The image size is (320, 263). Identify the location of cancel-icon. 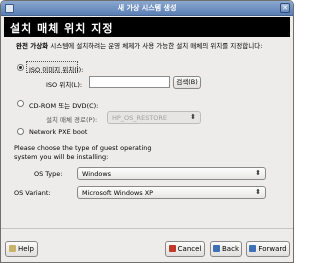
(172, 248).